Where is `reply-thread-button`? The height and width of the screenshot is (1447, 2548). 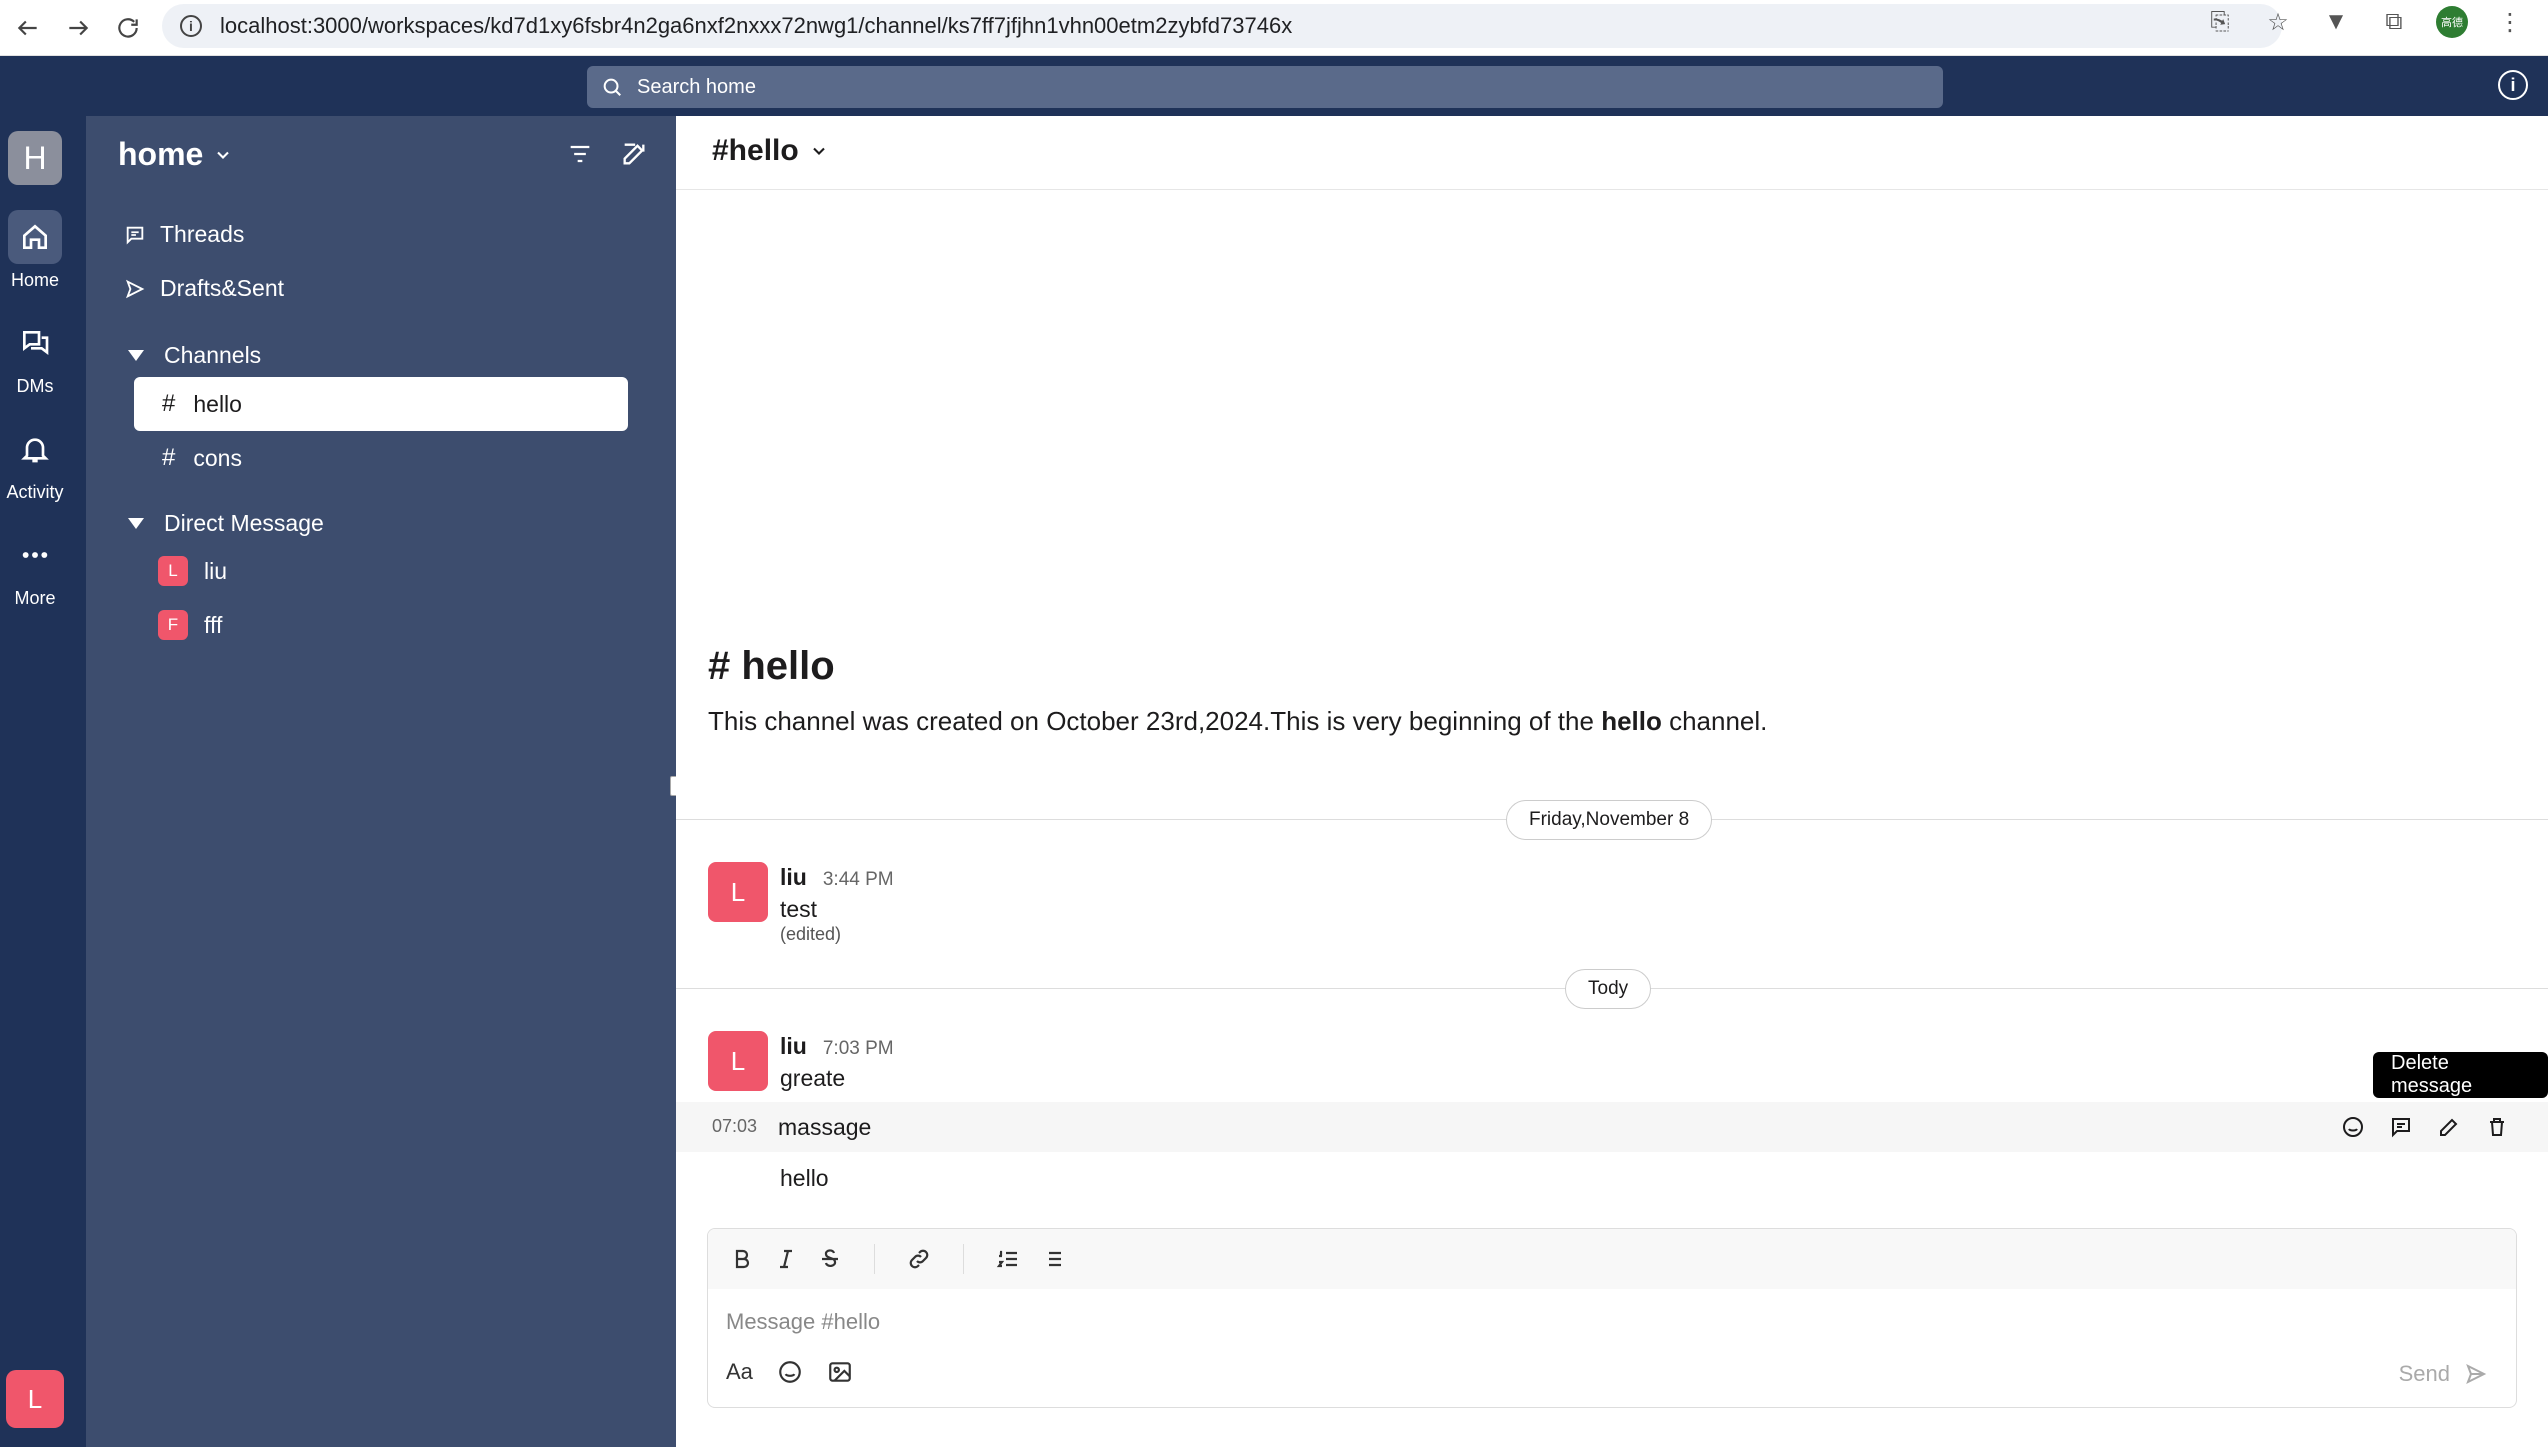
reply-thread-button is located at coordinates (2401, 1127).